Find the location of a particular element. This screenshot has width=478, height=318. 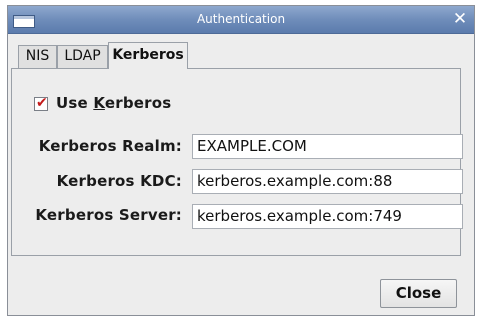

use-kerberos-label: Use Kerberos is located at coordinates (113, 103).